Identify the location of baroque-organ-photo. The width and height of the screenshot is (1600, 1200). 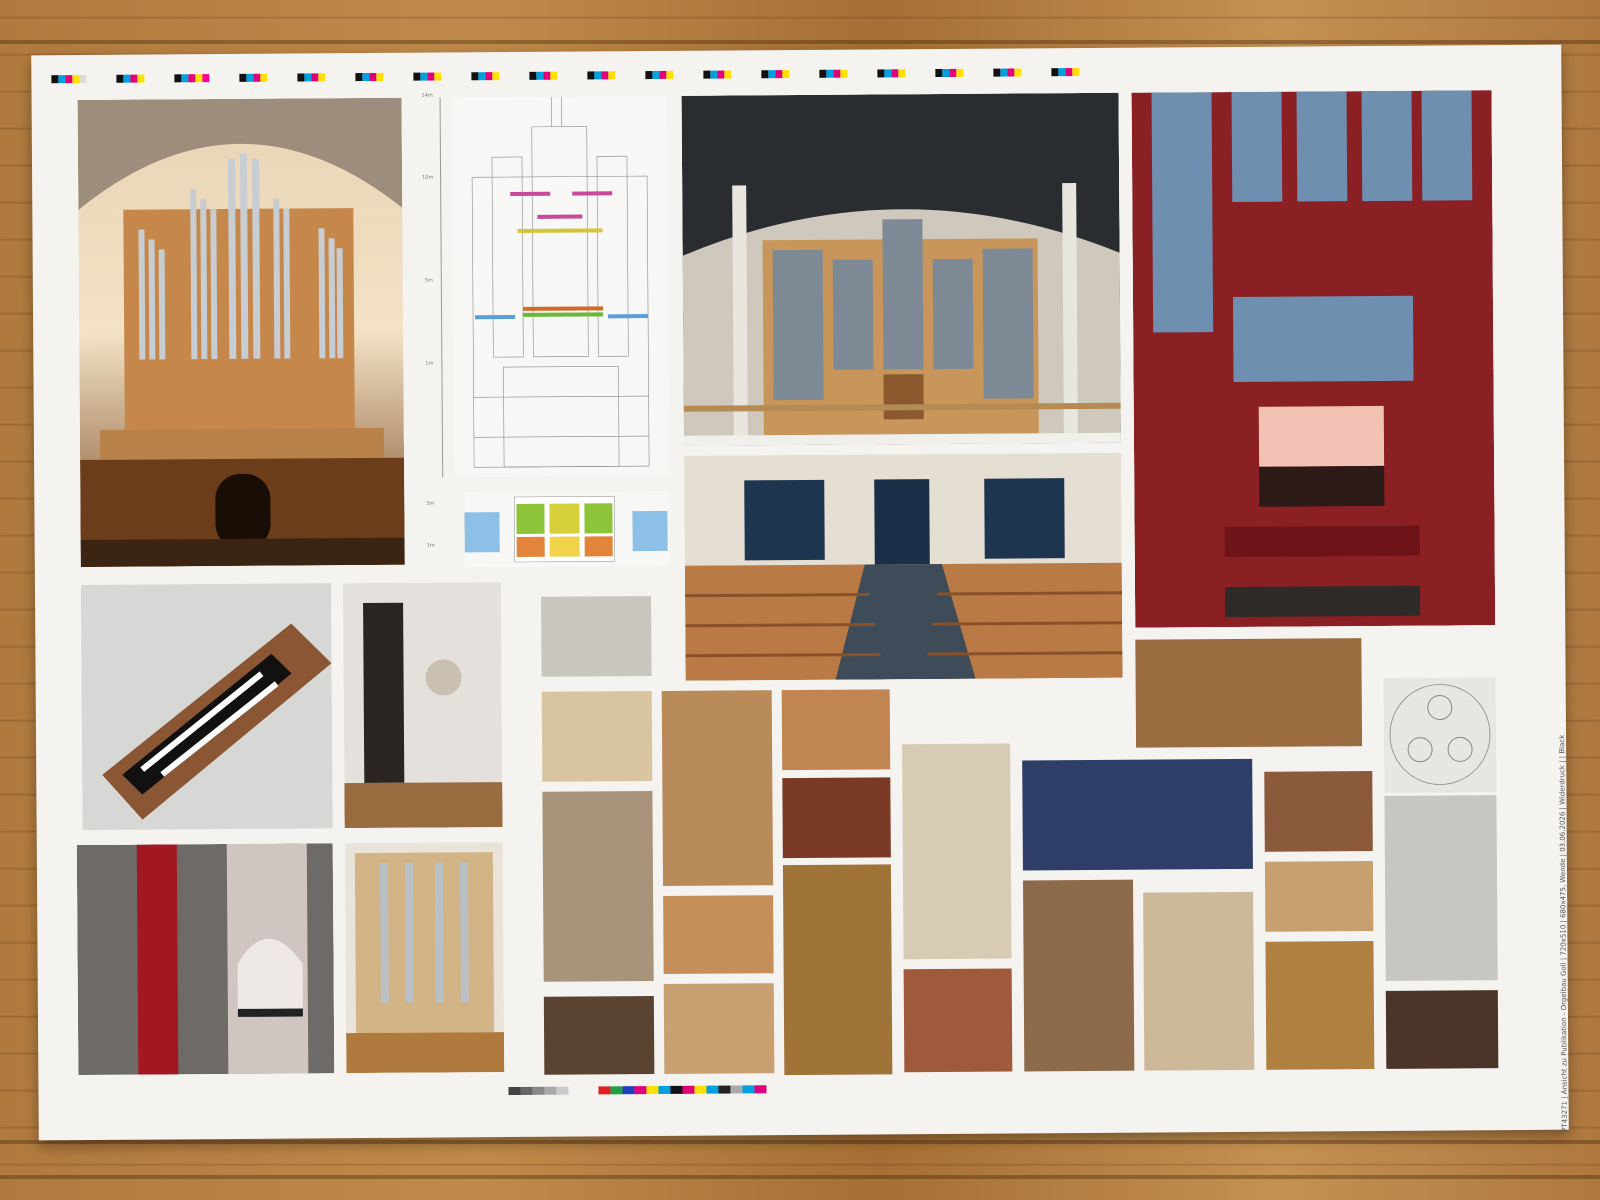
(957, 851).